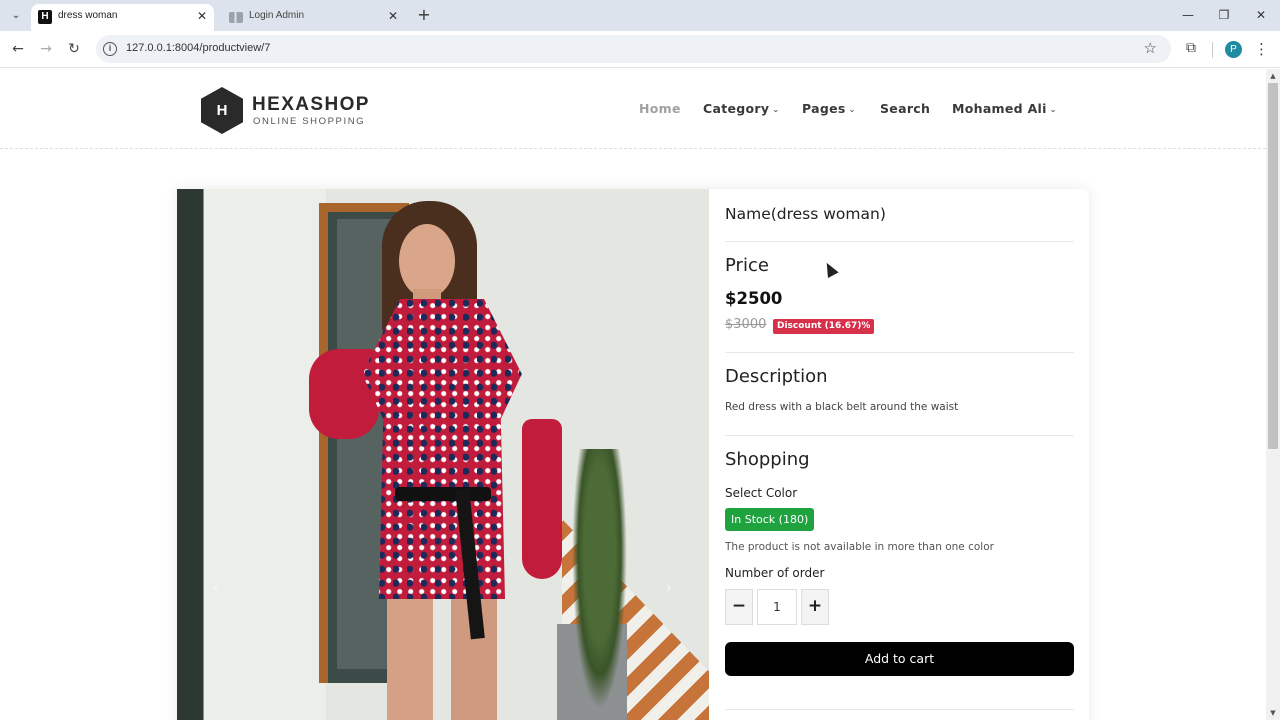 This screenshot has height=720, width=1280. What do you see at coordinates (46, 49) in the screenshot?
I see `forward-arrow-icon: →` at bounding box center [46, 49].